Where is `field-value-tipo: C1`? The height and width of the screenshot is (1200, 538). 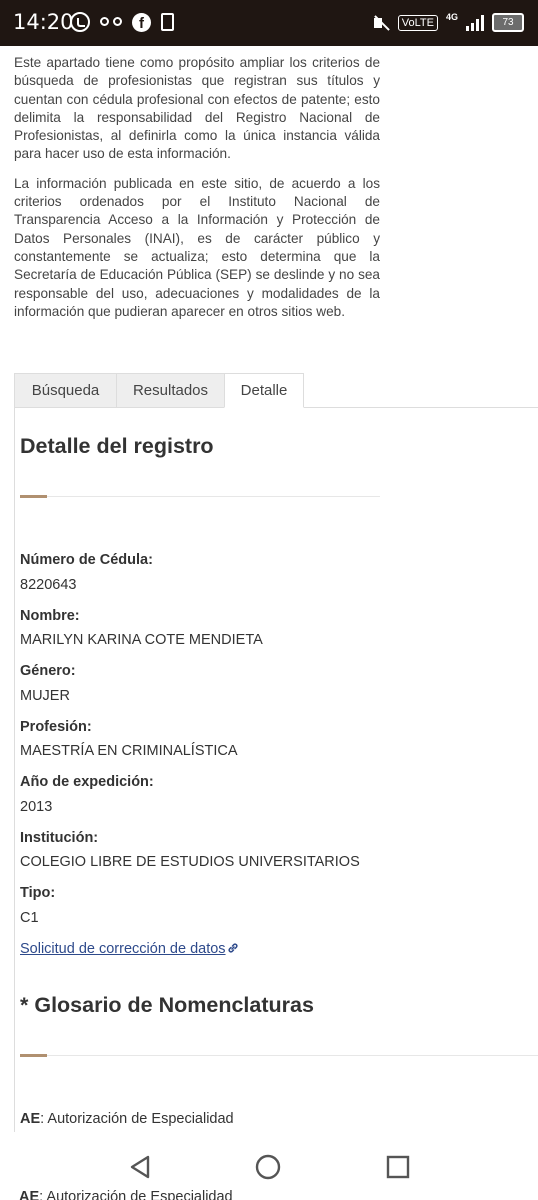 field-value-tipo: C1 is located at coordinates (29, 918).